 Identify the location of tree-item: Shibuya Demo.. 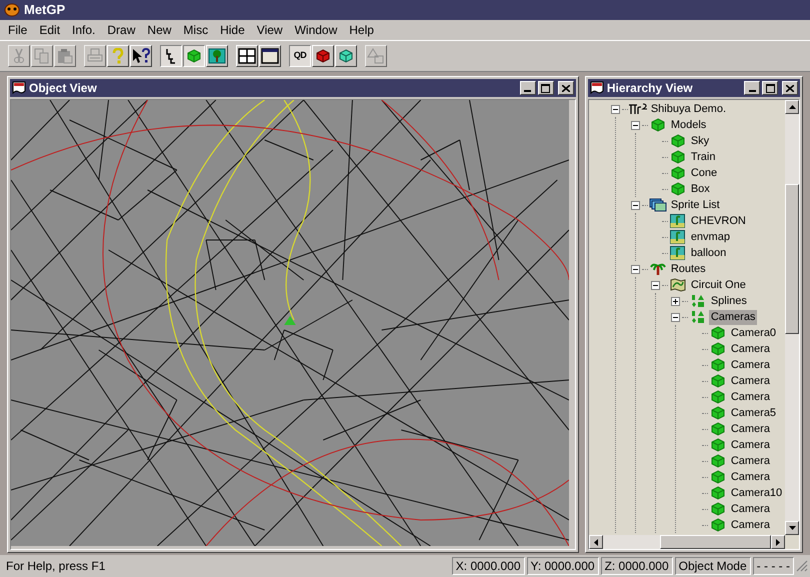
(688, 109).